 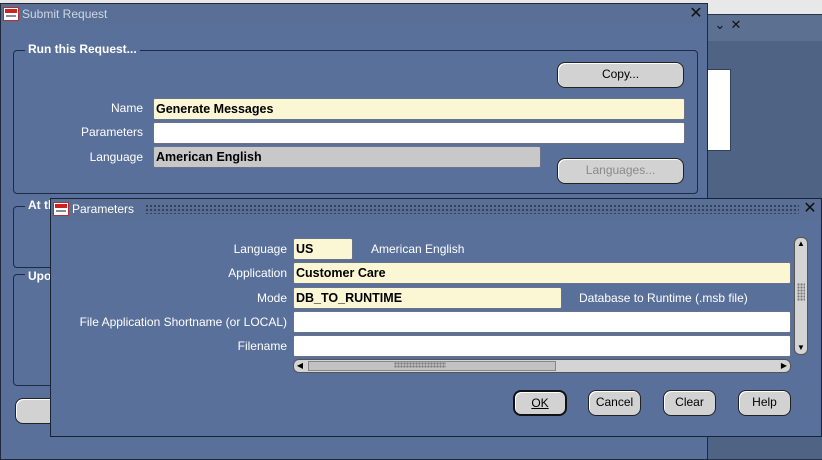 I want to click on vertical-scrollbar: ▲ ▼, so click(x=801, y=296).